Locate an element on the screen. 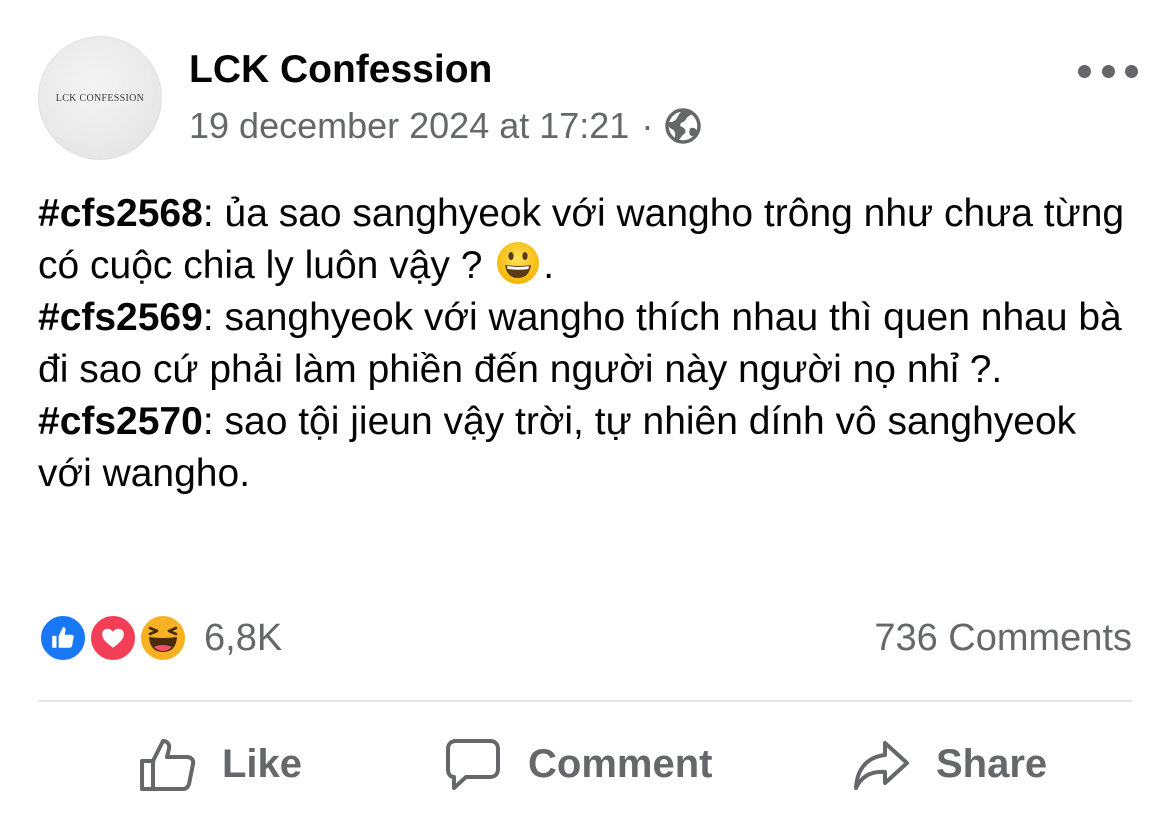 The image size is (1170, 821). comments-count: 736 Comments is located at coordinates (1003, 638).